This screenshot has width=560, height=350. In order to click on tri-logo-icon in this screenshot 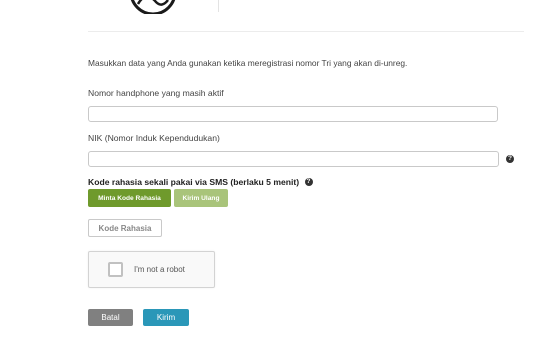, I will do `click(153, 7)`.